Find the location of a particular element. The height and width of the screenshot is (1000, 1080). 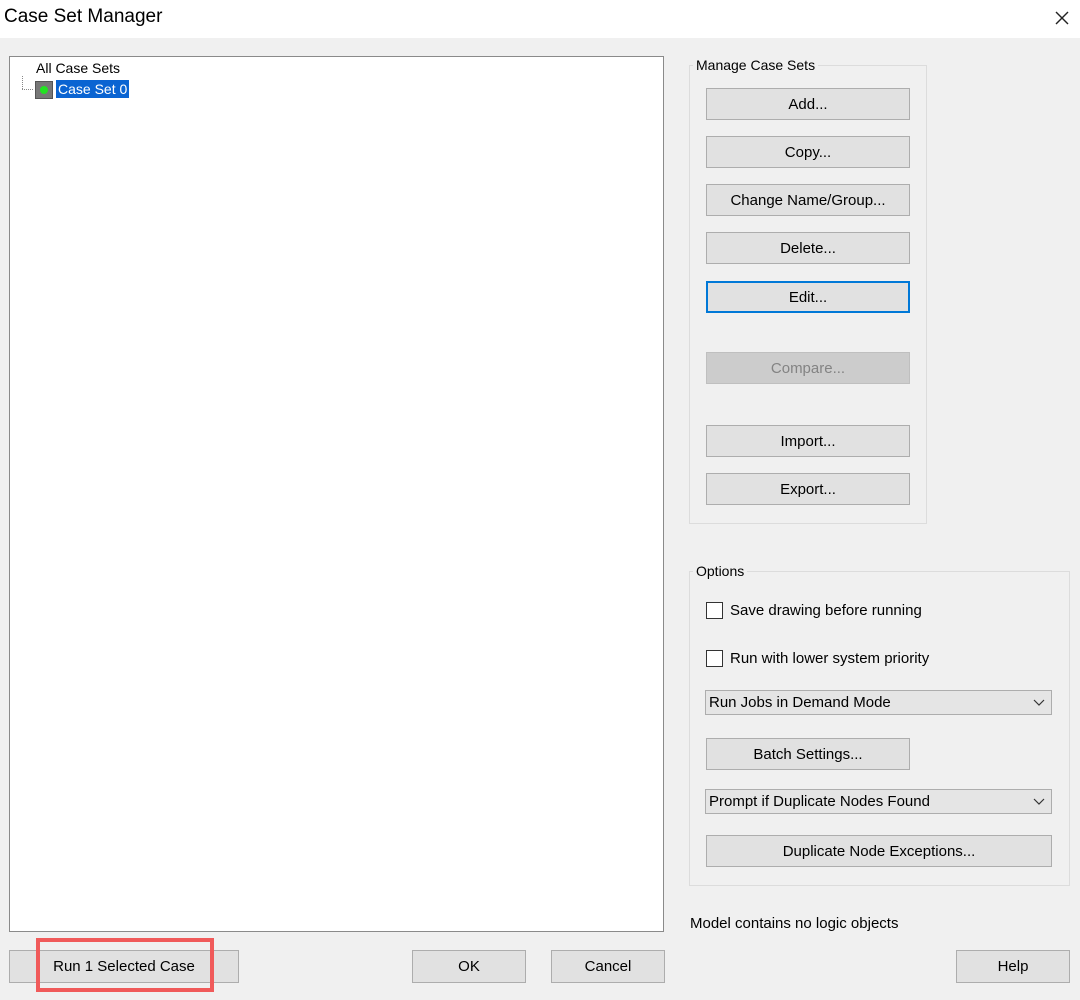

options-title: Options is located at coordinates (720, 571).